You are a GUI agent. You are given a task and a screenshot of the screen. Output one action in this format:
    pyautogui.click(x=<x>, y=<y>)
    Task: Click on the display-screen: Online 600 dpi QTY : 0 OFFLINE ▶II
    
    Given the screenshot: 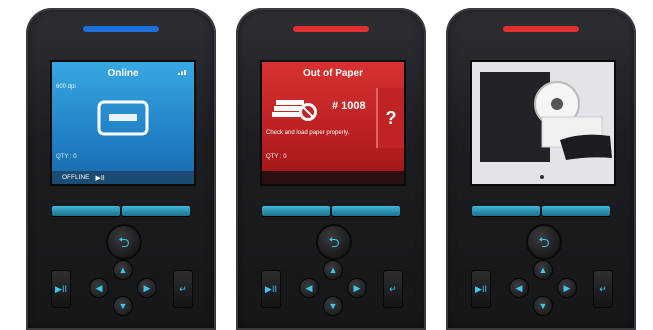 What is the action you would take?
    pyautogui.click(x=123, y=123)
    